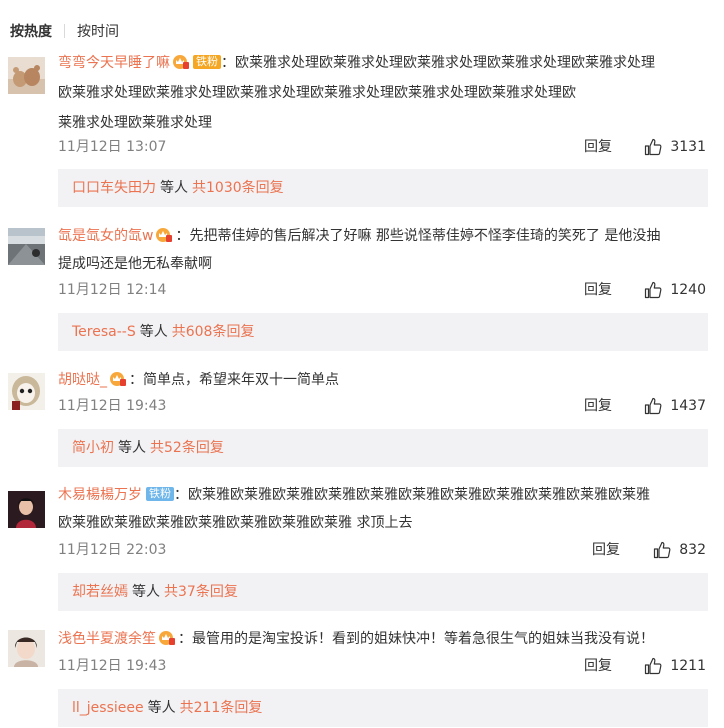  I want to click on comment-text-line: 莱雅求处理欧莱雅求处理, so click(135, 123).